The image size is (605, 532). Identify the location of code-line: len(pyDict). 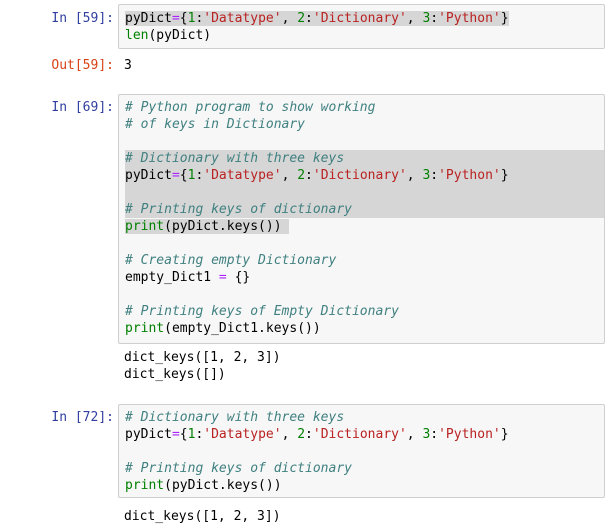
(168, 35).